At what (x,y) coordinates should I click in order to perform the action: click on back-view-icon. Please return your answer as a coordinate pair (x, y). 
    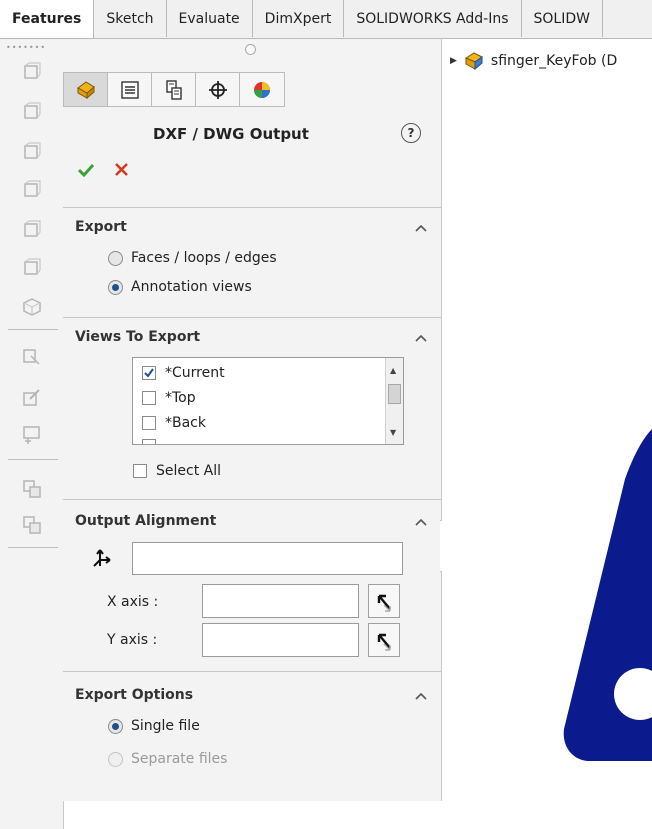
    Looking at the image, I should click on (32, 111).